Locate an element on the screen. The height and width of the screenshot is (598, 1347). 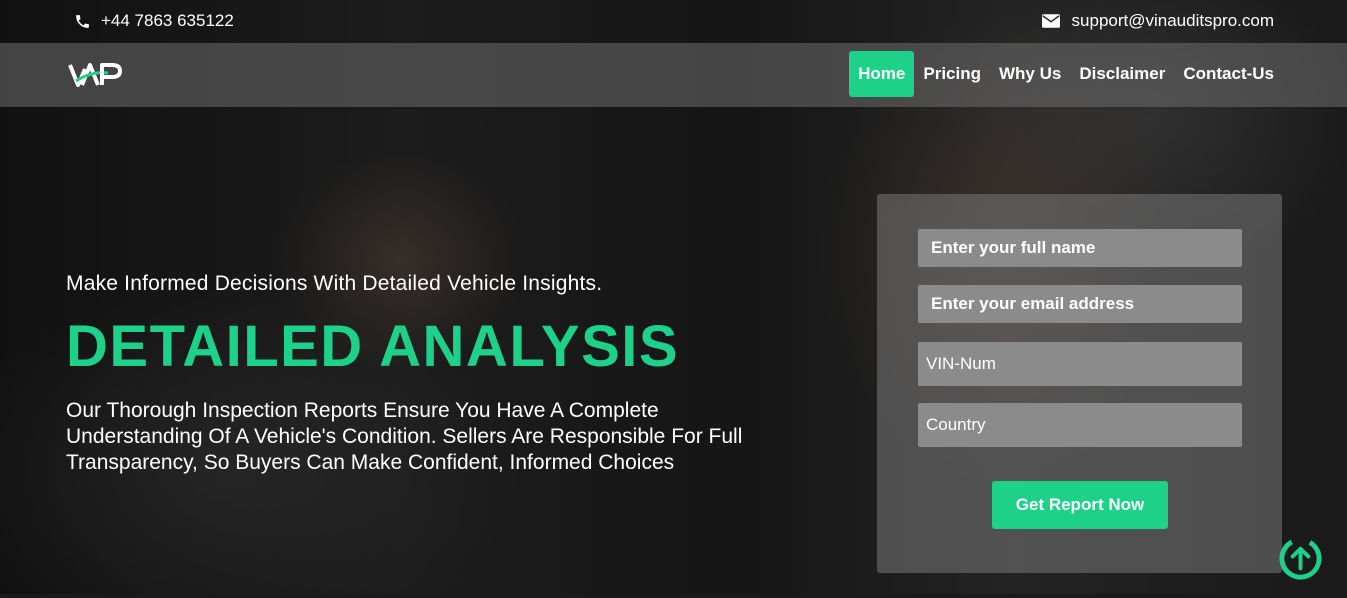
vap-logo is located at coordinates (96, 75).